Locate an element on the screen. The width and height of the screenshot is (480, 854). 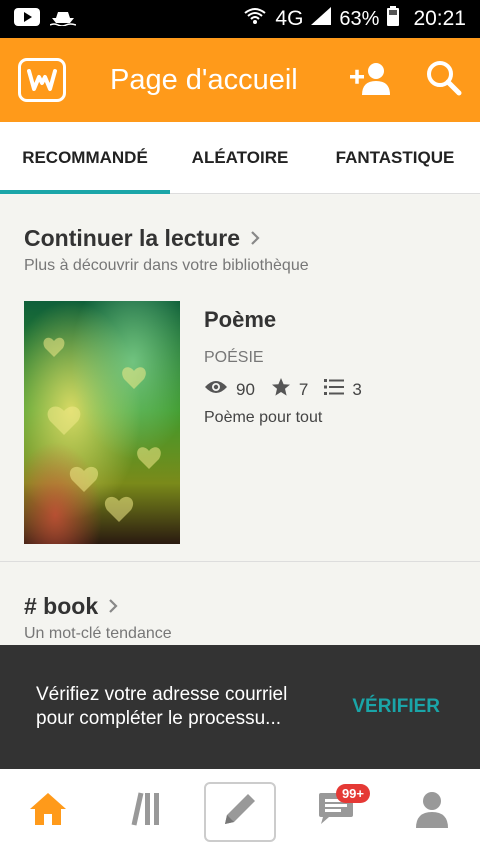
youtube-icon is located at coordinates (27, 19).